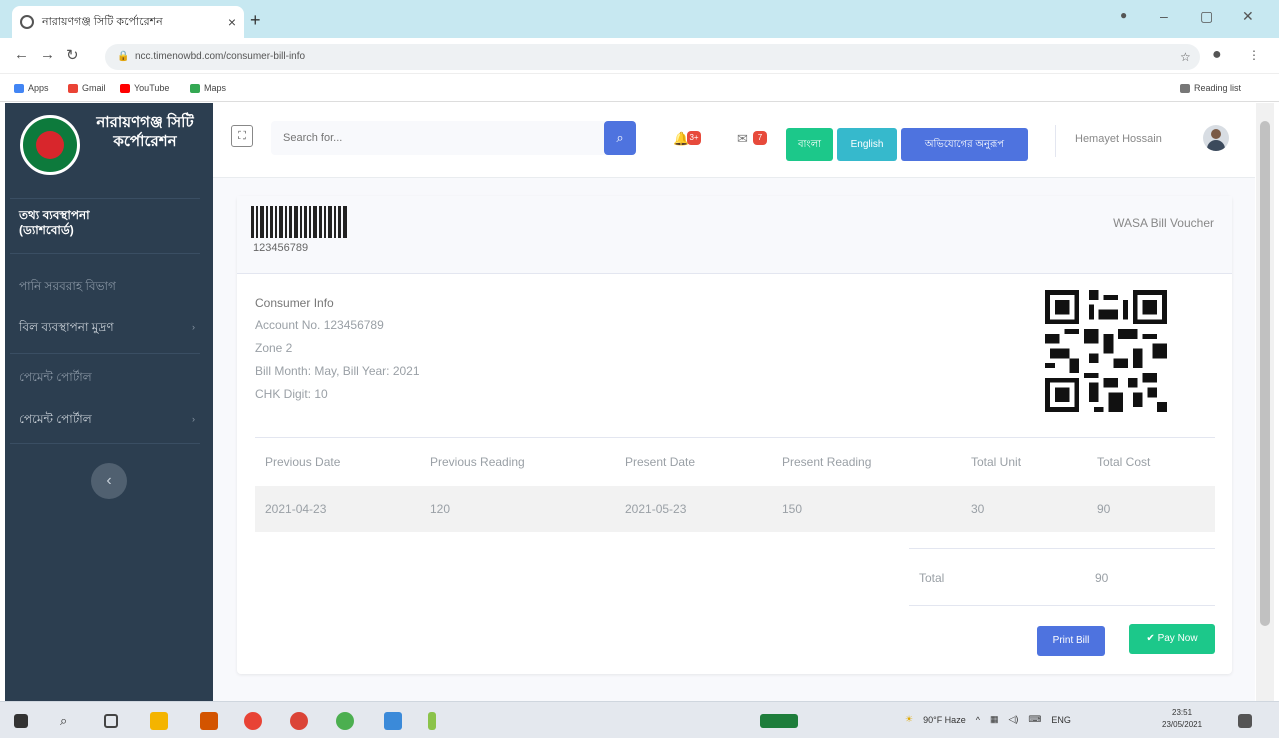  What do you see at coordinates (72, 55) in the screenshot?
I see `reload-icon: ↻` at bounding box center [72, 55].